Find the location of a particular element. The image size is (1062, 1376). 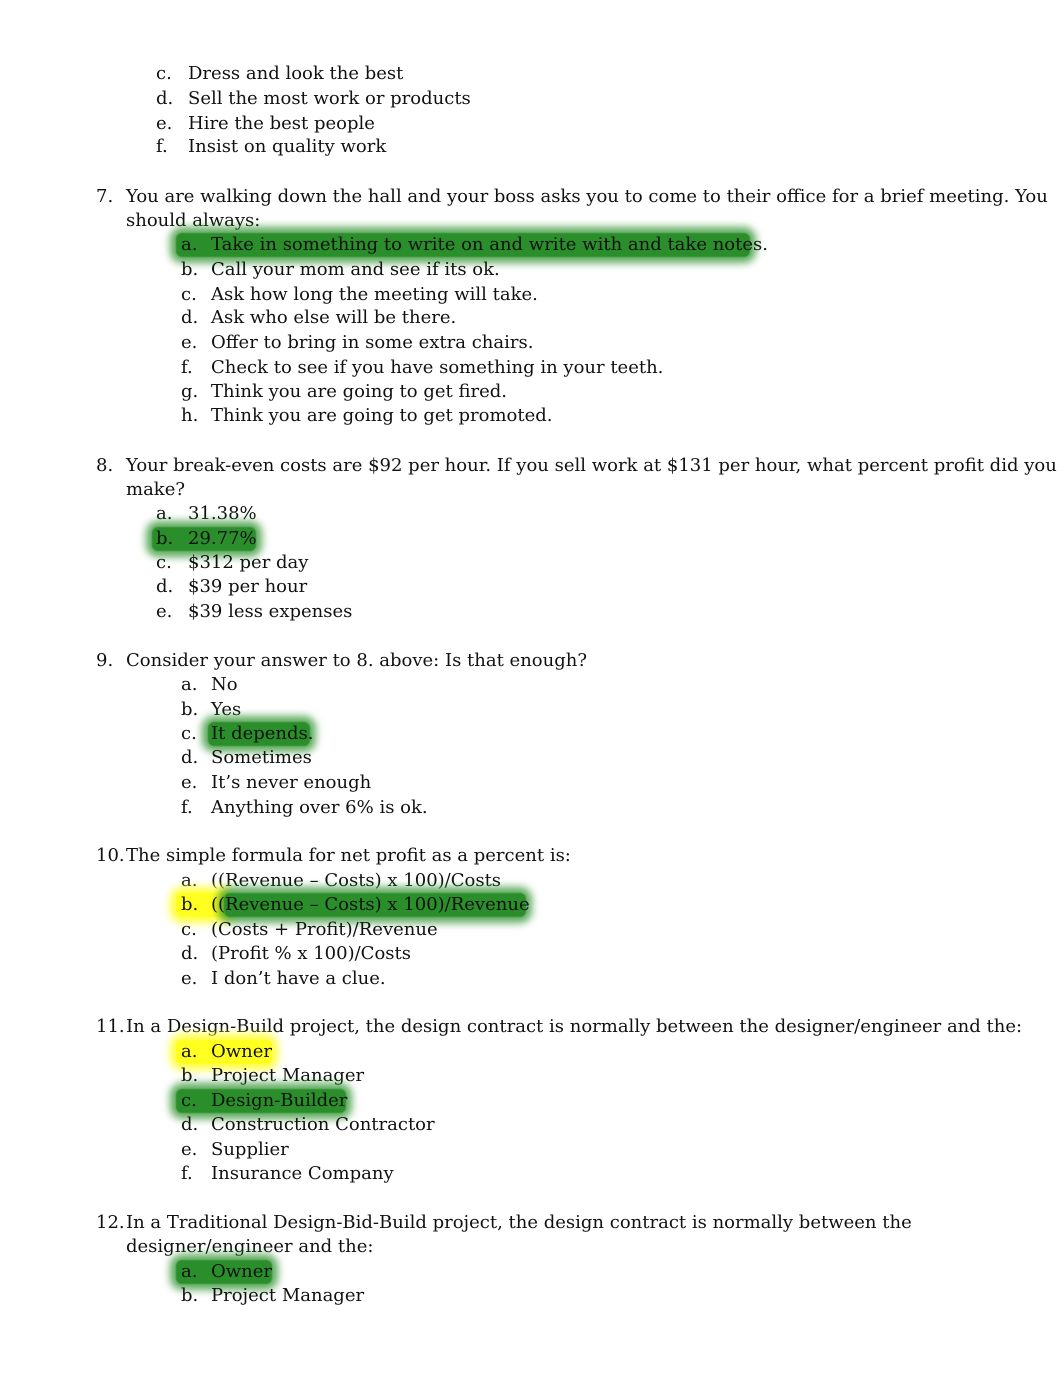

option-text: Think you are going to get fired. is located at coordinates (359, 391).